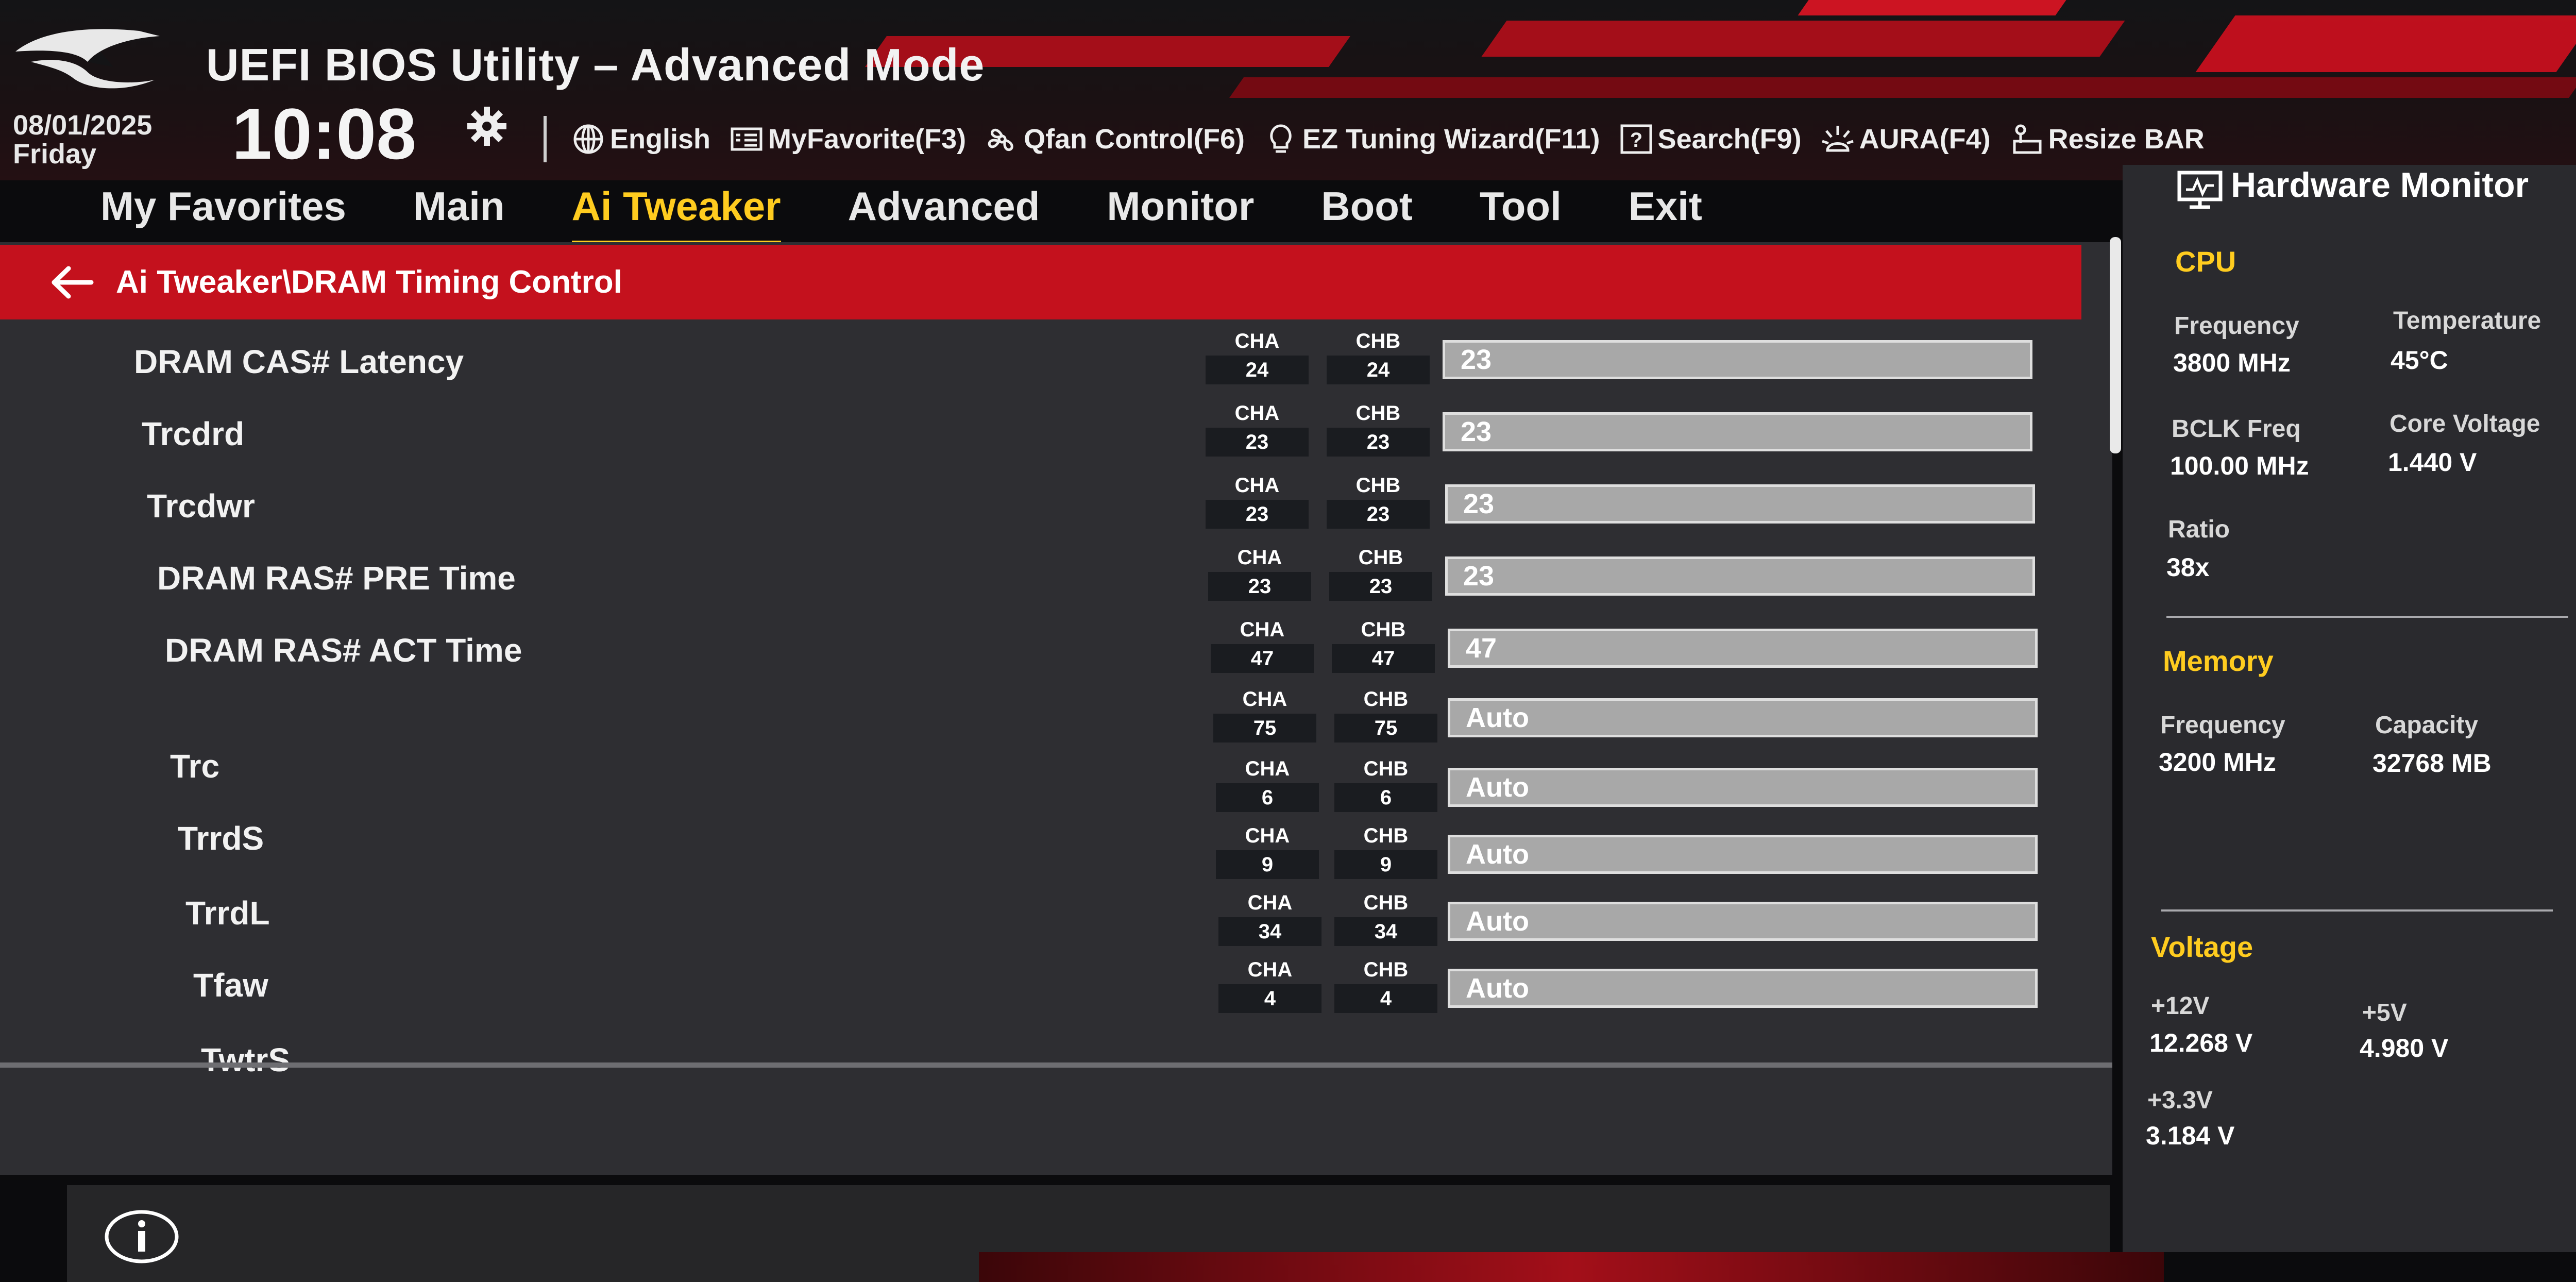 The width and height of the screenshot is (2576, 1282). I want to click on cpu-temperature-value: 45°C, so click(2419, 360).